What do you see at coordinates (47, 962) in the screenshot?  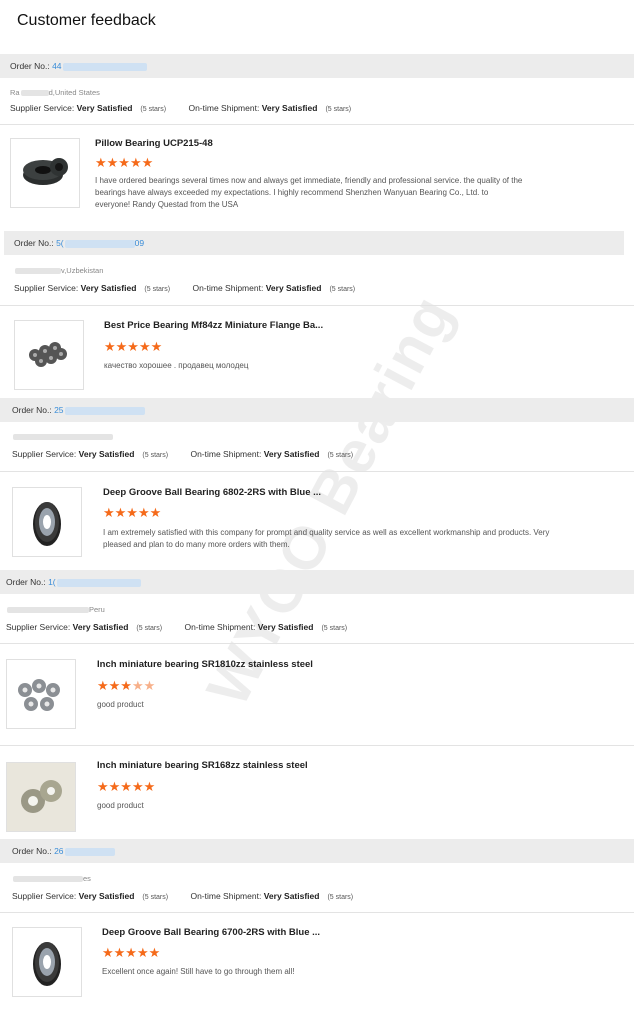 I see `product-image-6700-bearing` at bounding box center [47, 962].